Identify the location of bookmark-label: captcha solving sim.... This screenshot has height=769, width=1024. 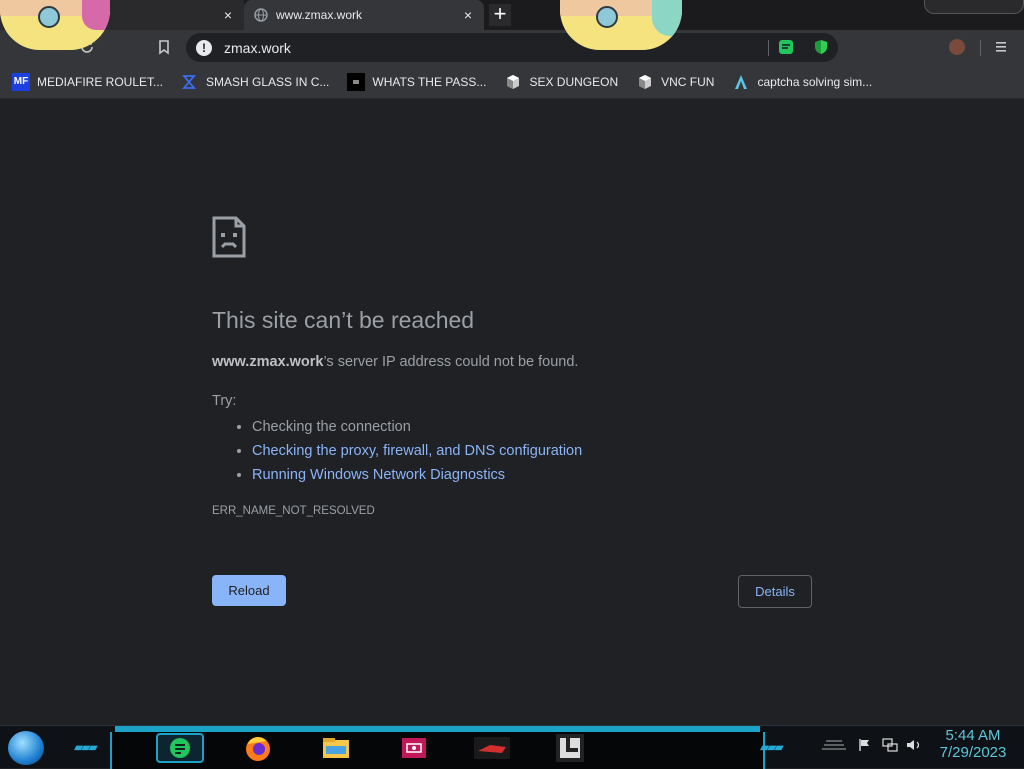
(815, 81).